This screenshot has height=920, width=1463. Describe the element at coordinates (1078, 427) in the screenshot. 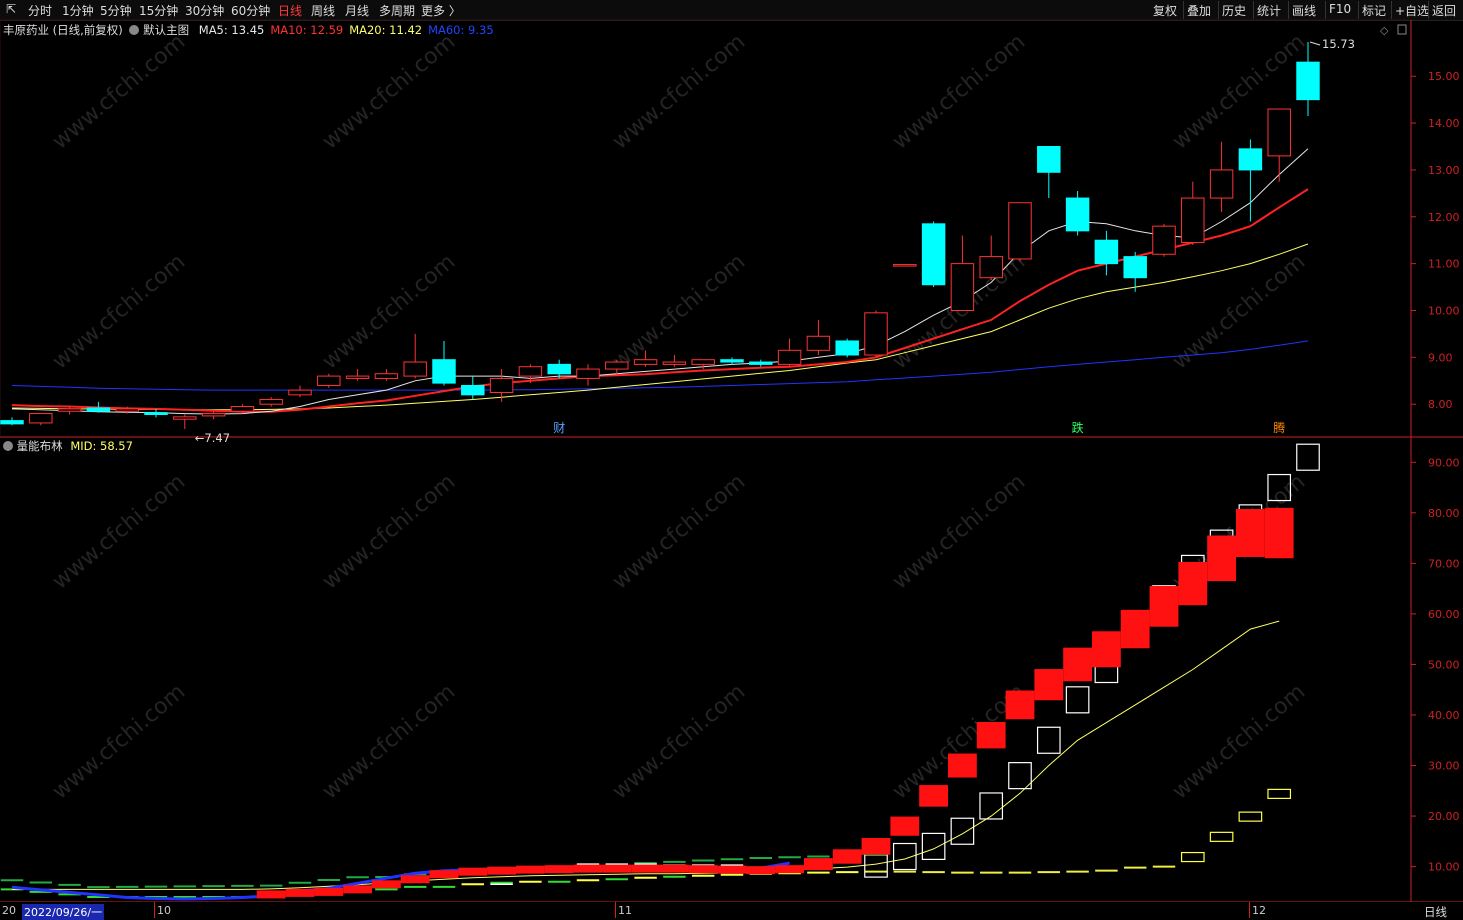

I see `event-marker: 跌` at that location.